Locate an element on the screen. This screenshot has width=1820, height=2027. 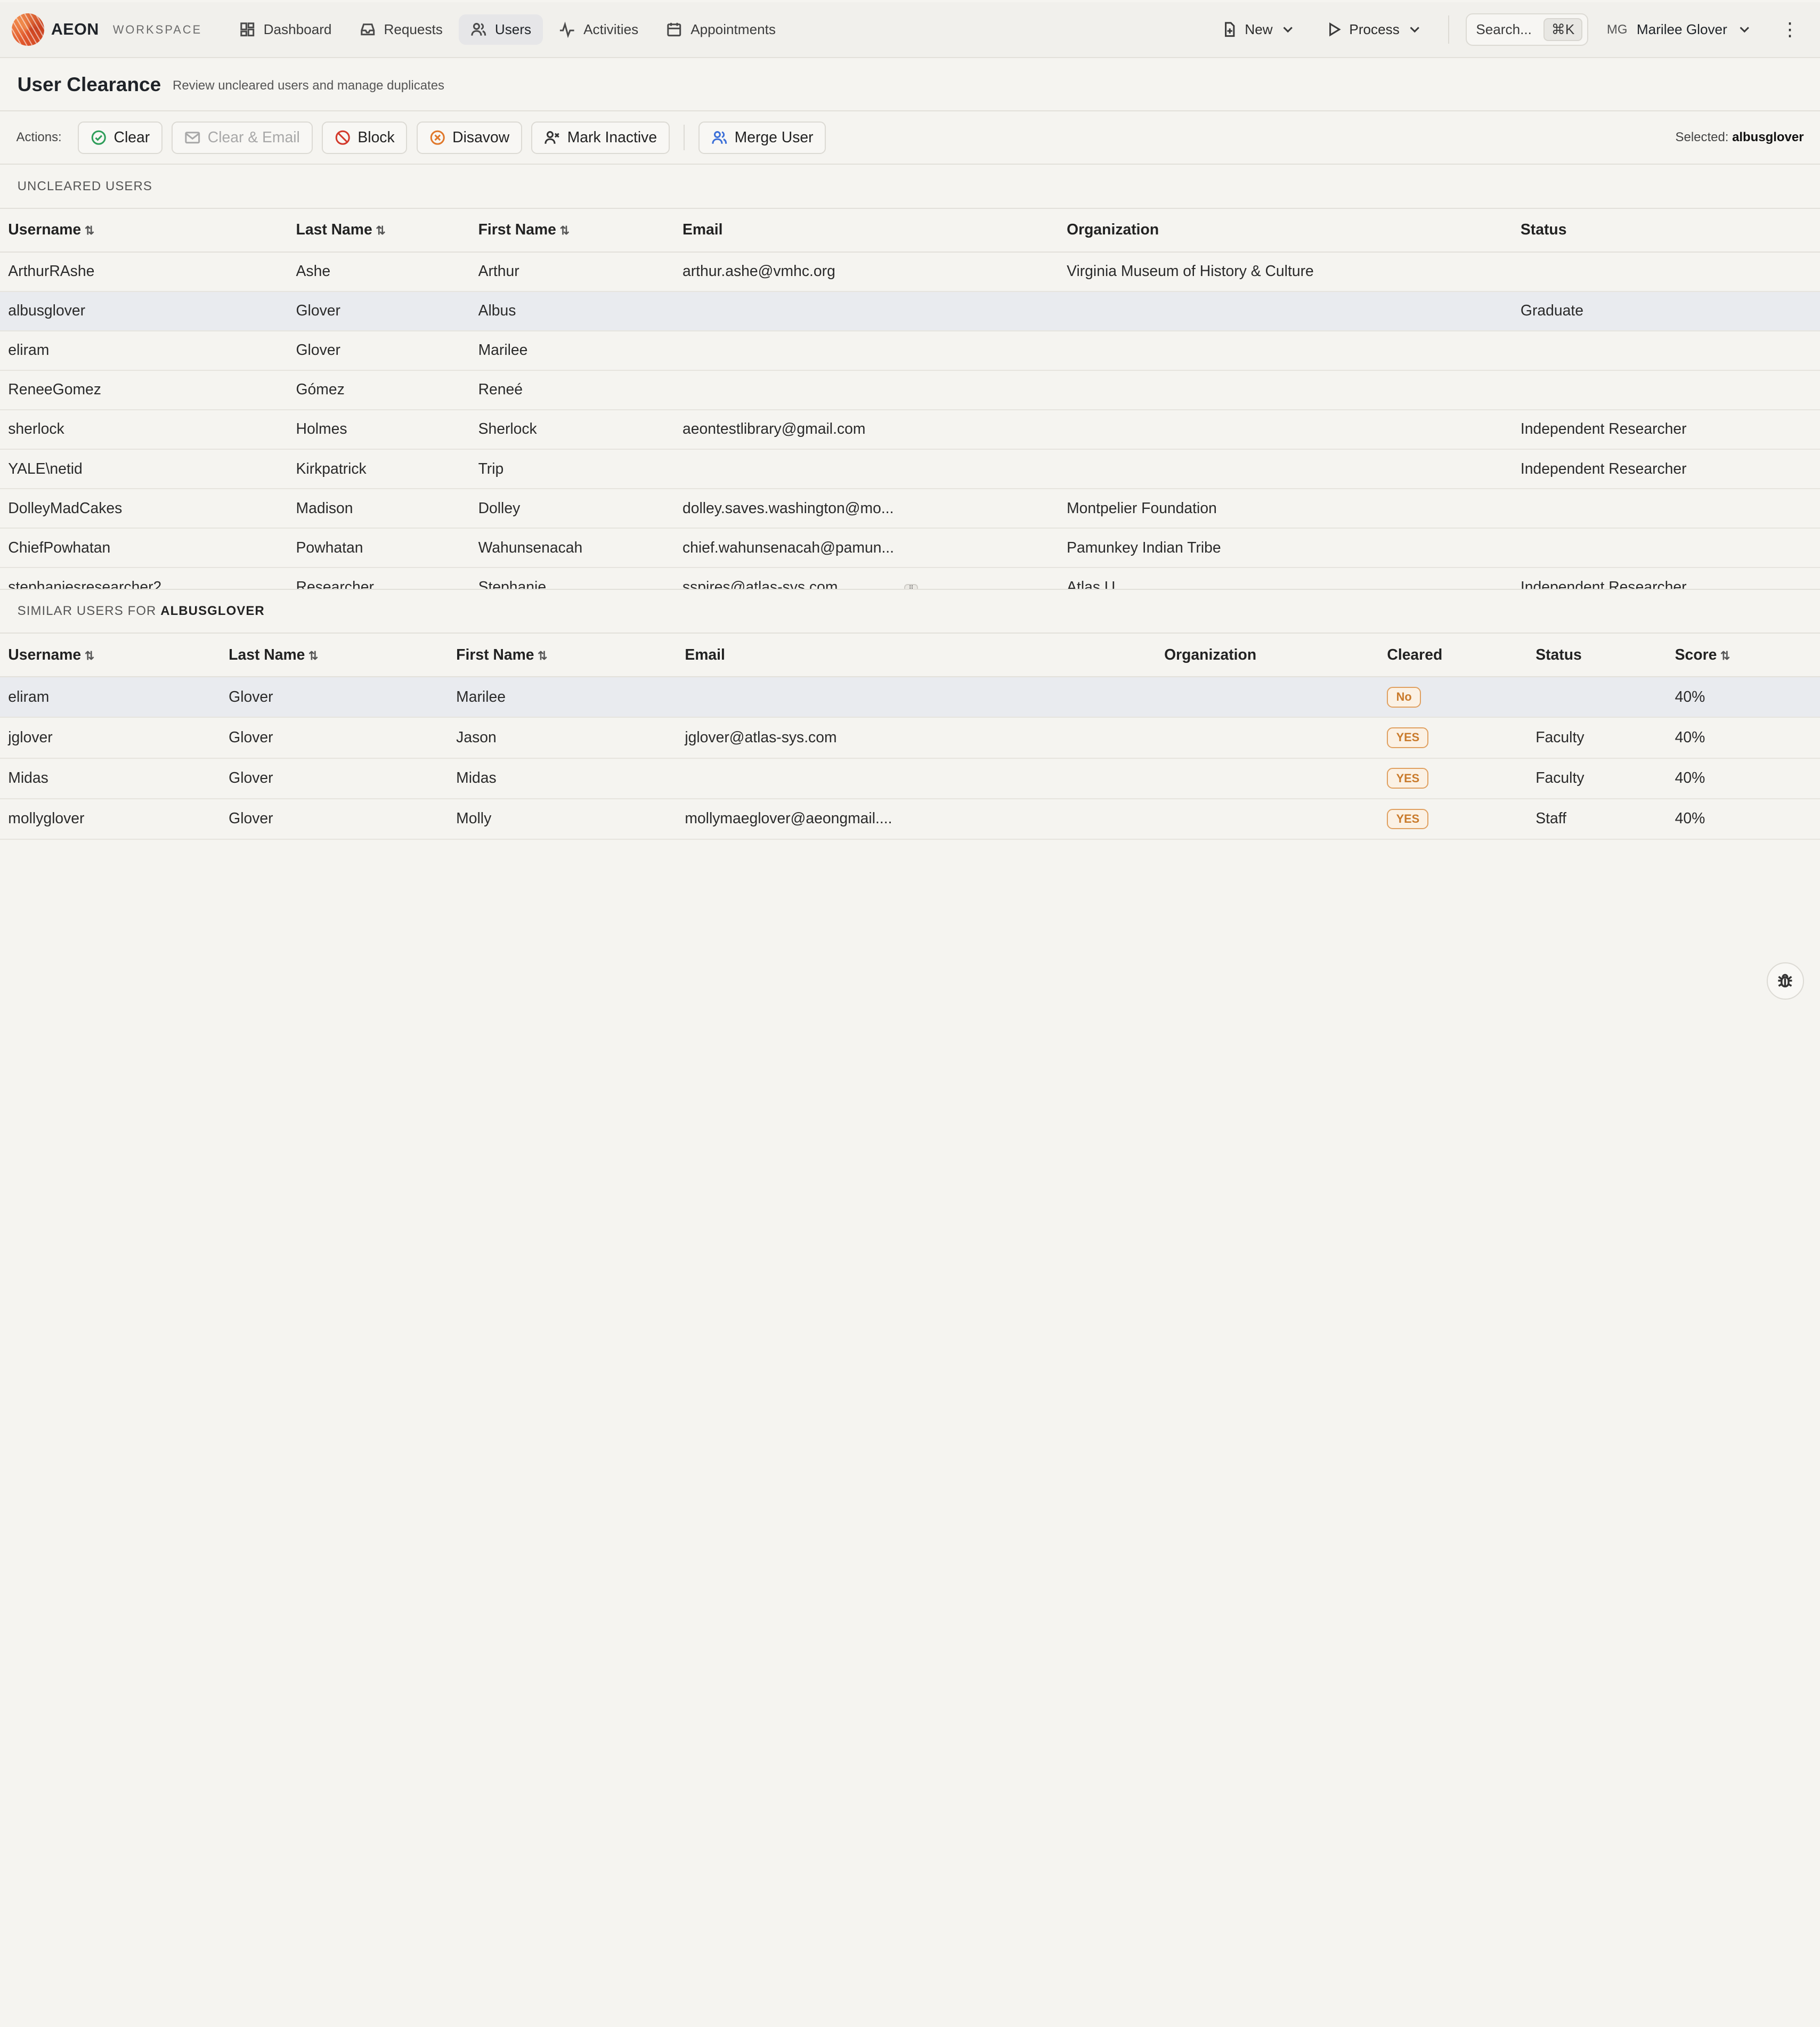
new-button: New is located at coordinates (1258, 29).